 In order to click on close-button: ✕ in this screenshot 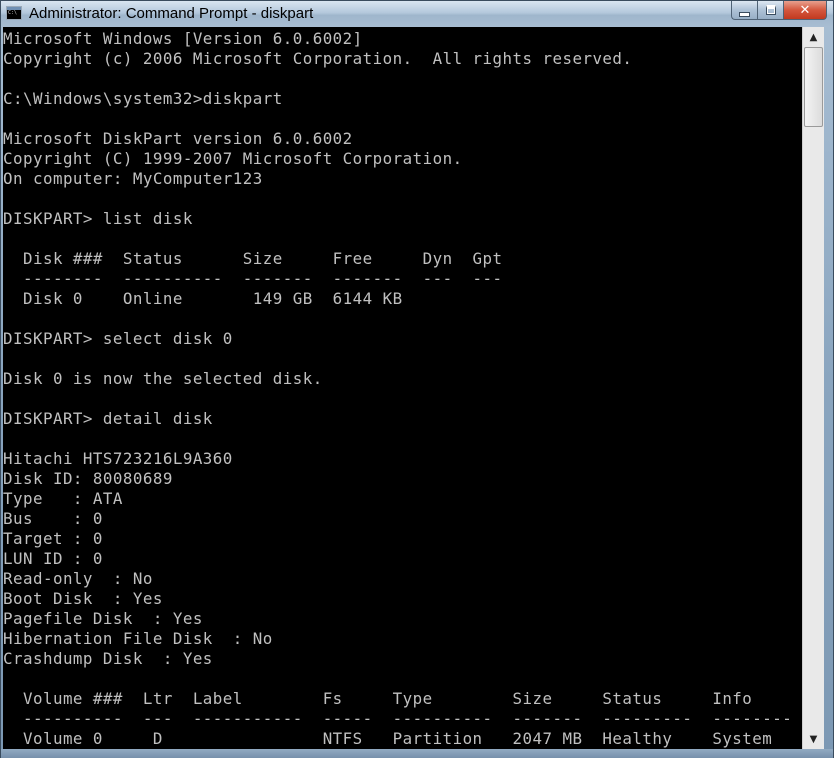, I will do `click(805, 10)`.